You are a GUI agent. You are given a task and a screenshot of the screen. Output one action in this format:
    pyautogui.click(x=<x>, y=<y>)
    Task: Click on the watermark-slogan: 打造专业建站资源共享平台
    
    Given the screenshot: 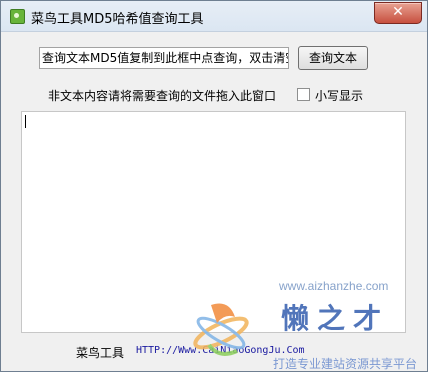 What is the action you would take?
    pyautogui.click(x=345, y=364)
    